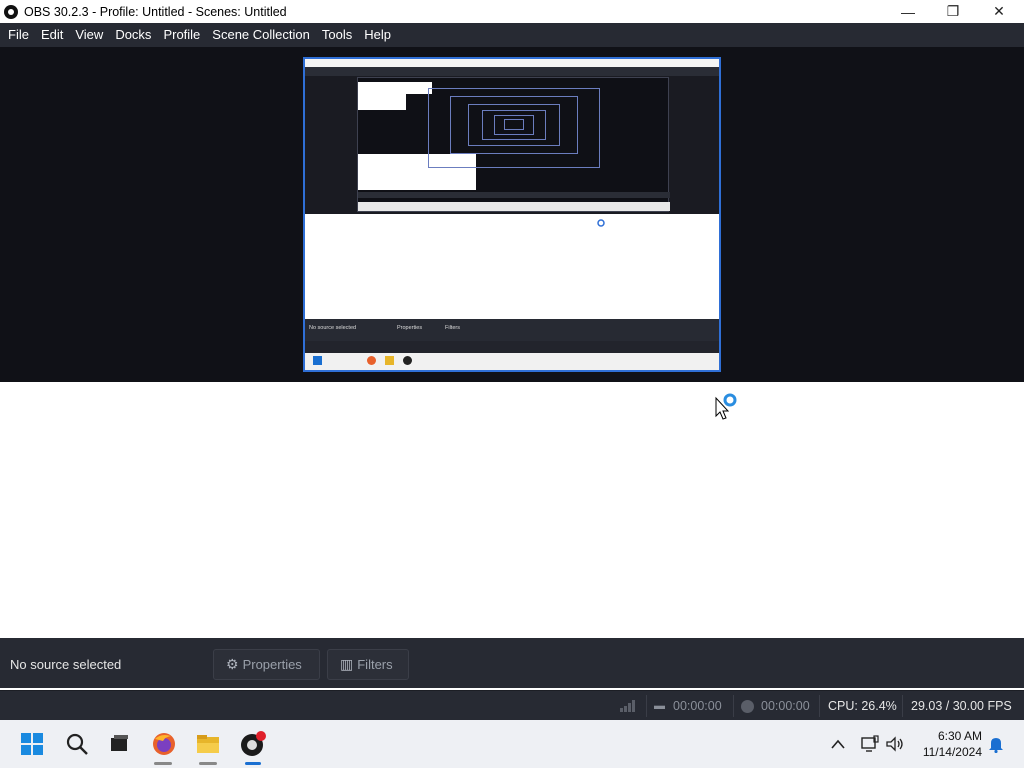  What do you see at coordinates (377, 35) in the screenshot?
I see `menu-help: Help` at bounding box center [377, 35].